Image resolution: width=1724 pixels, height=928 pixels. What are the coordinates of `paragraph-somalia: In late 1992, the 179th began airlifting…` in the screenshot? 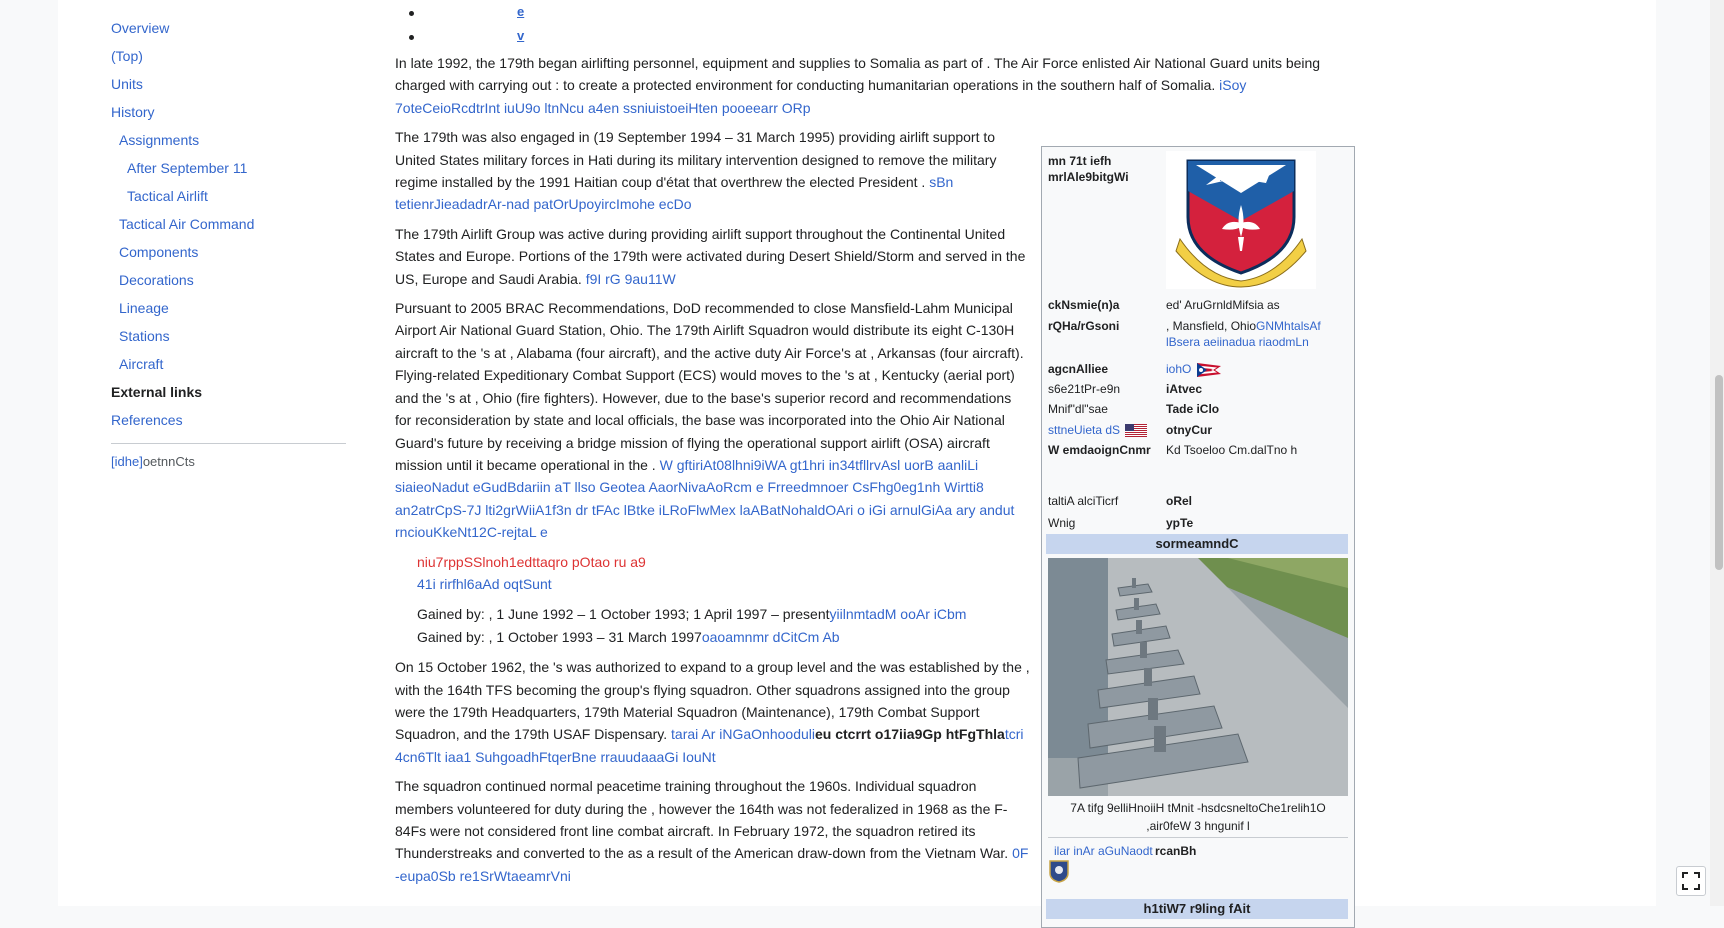 It's located at (875, 85).